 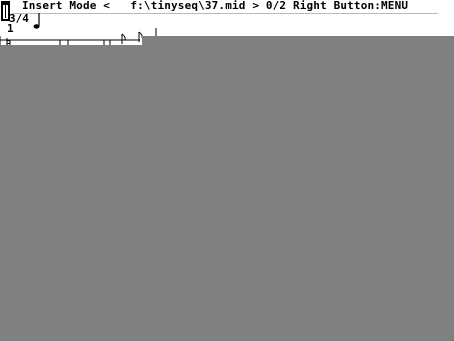 I want to click on status-underline, so click(x=225, y=13).